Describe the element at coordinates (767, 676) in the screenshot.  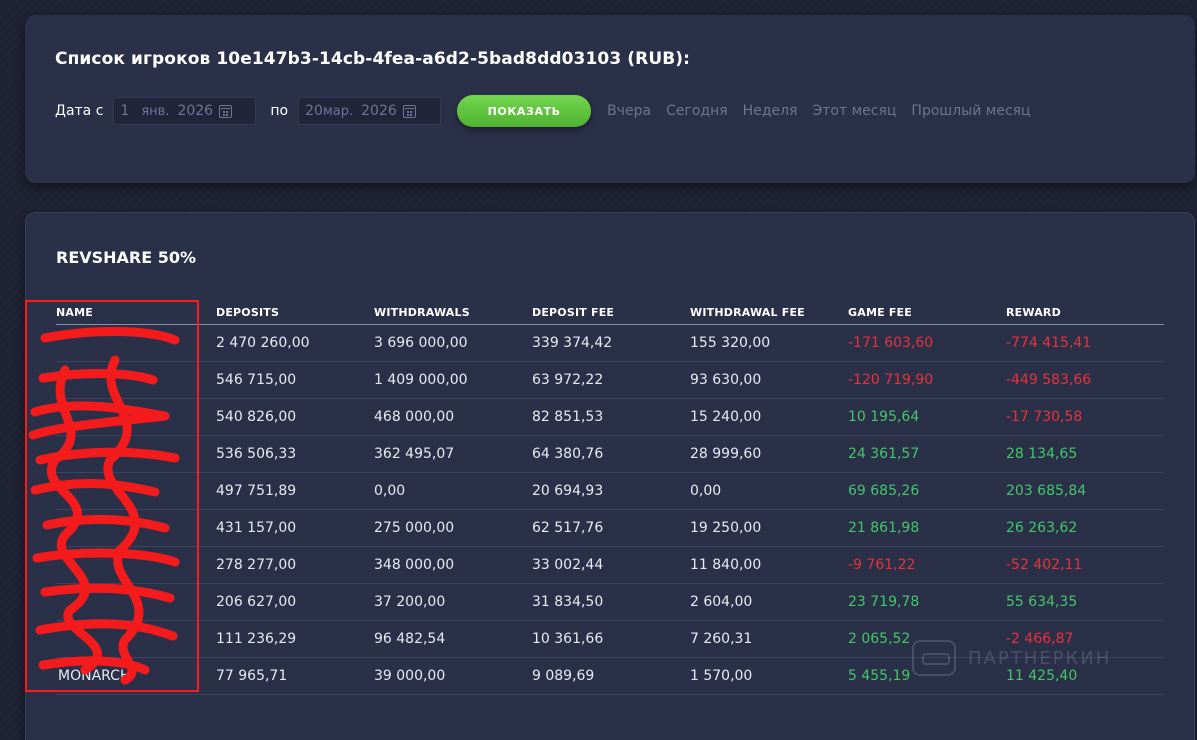
I see `cell-withdrawal-fee: 1 570,00` at that location.